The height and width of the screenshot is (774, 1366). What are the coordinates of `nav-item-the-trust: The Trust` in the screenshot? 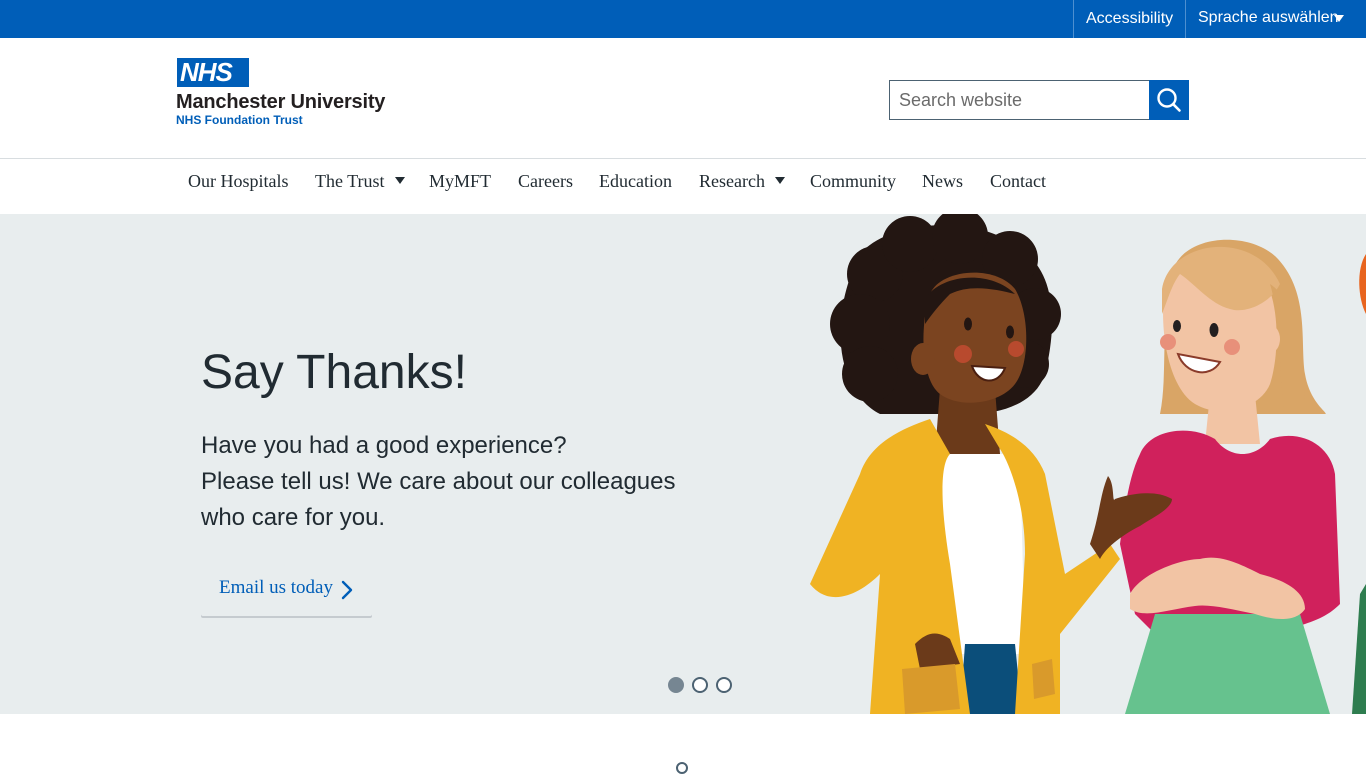 It's located at (360, 186).